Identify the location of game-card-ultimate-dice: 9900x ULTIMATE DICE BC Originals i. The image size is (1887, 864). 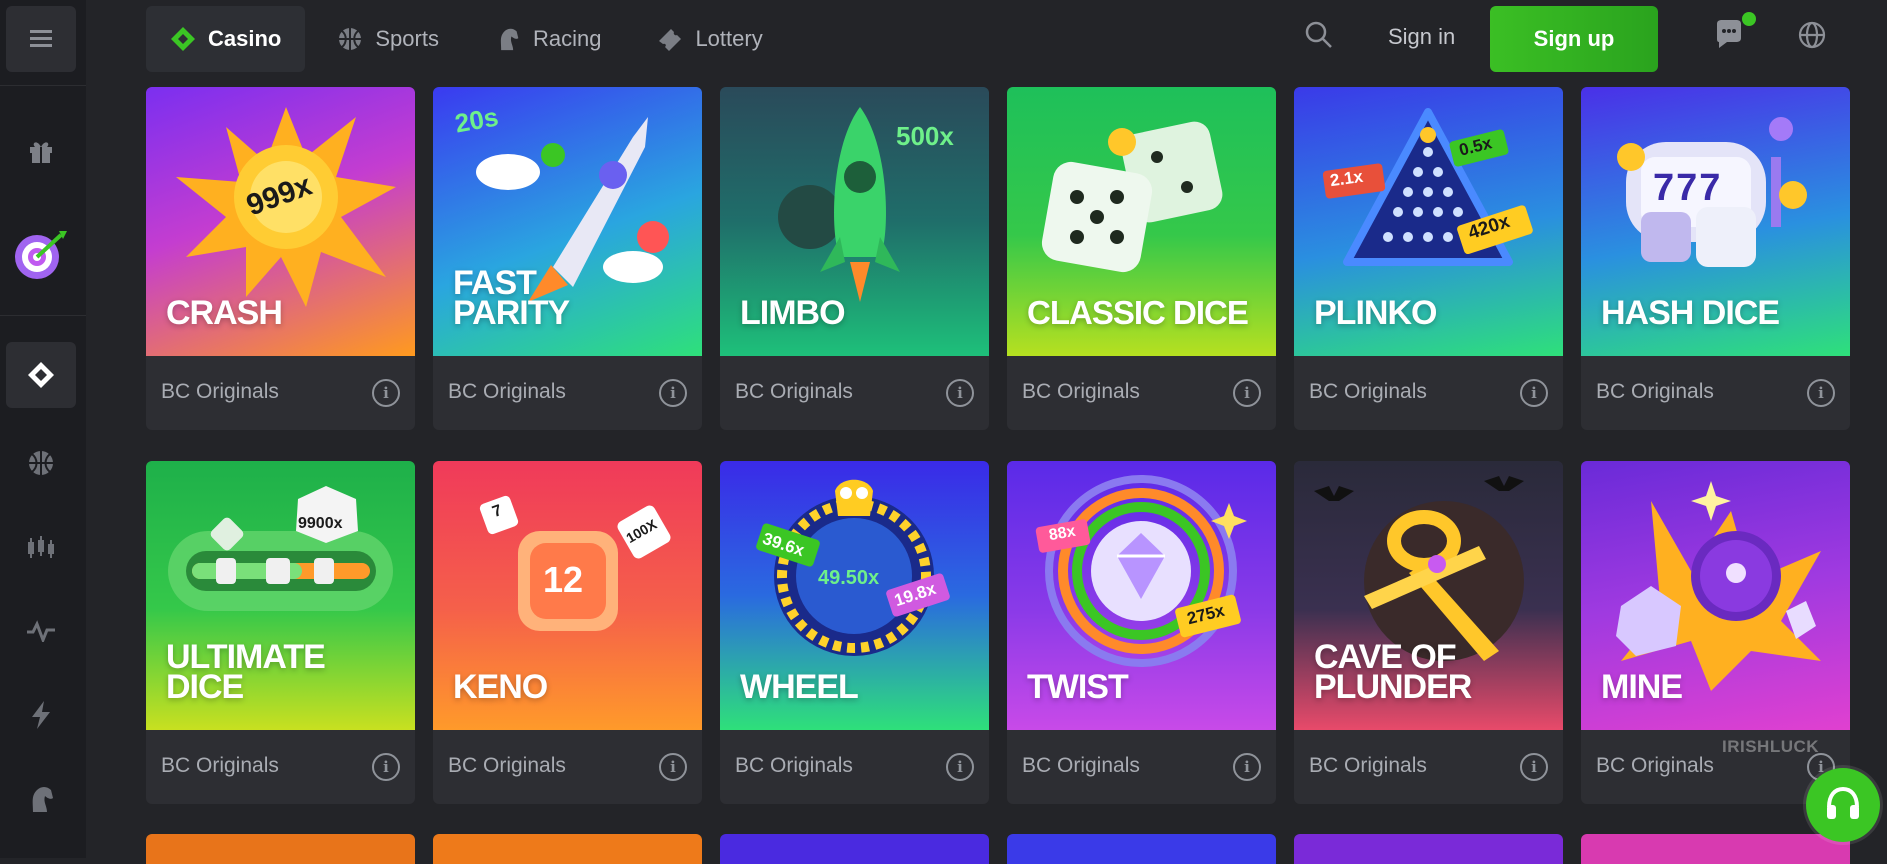
(280, 632).